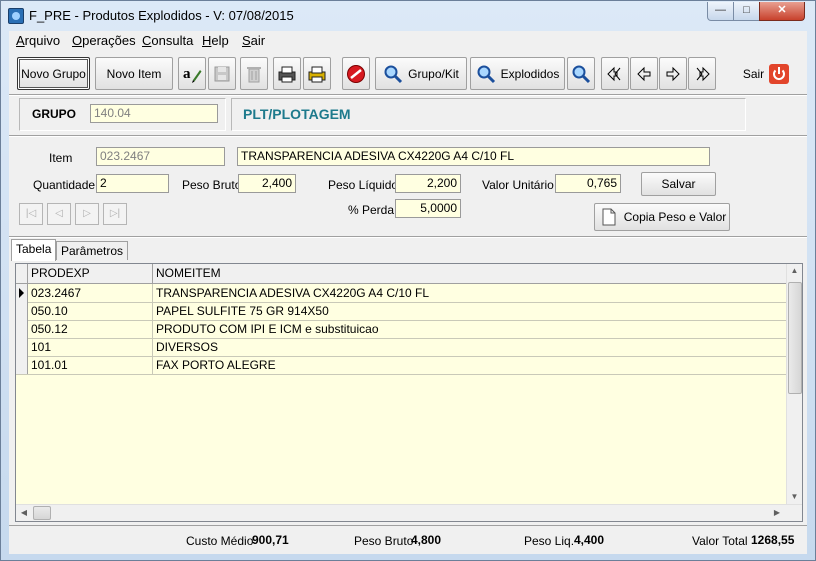 The image size is (816, 561). What do you see at coordinates (615, 73) in the screenshot?
I see `first-record-button` at bounding box center [615, 73].